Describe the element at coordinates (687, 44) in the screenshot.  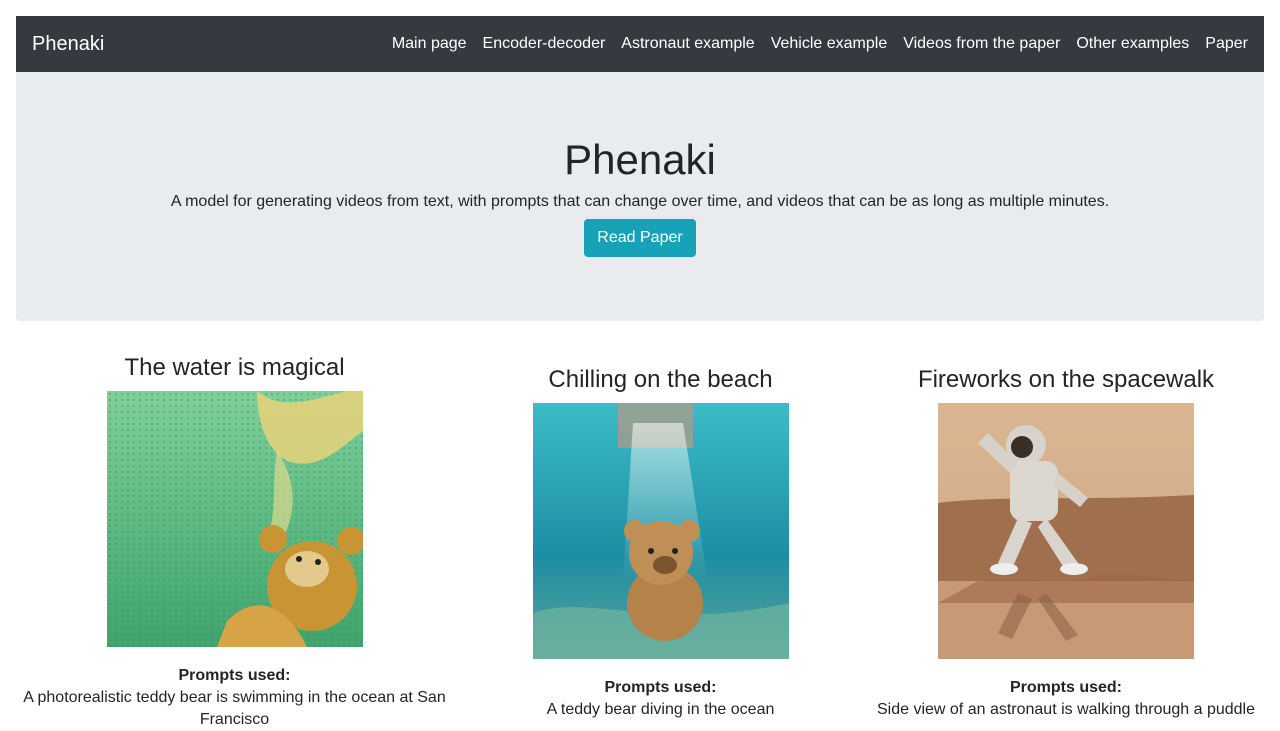
I see `nav-link-astronaut-example: Astronaut example` at that location.